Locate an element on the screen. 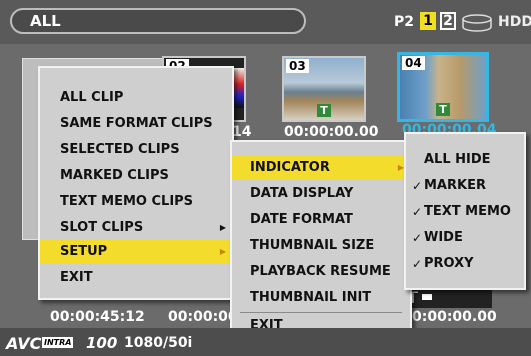 The height and width of the screenshot is (356, 531). top-bar: ALL P2 1 2 HDD is located at coordinates (265, 22).